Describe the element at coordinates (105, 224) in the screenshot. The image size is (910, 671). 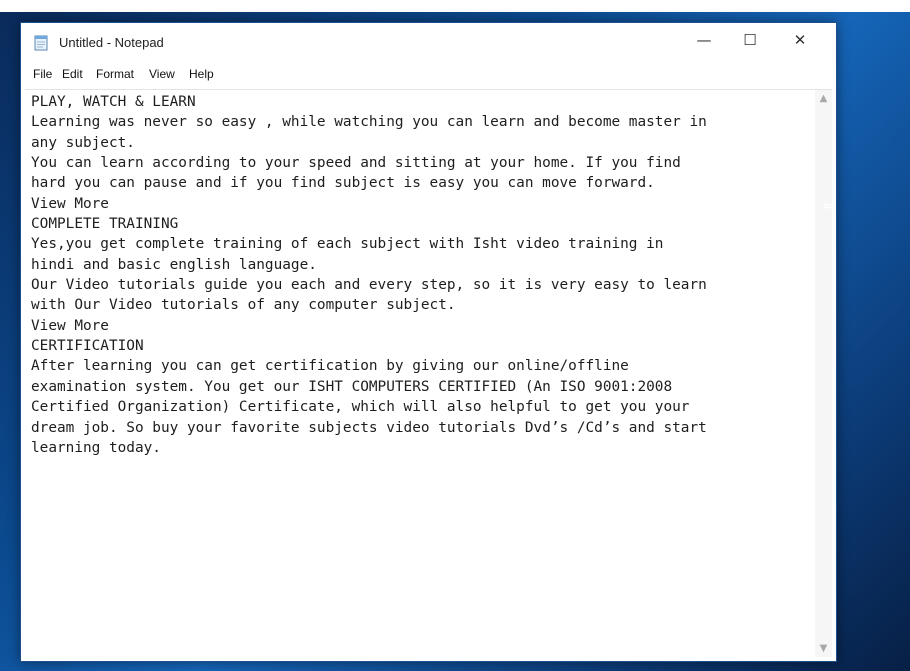
I see `editor-line: COMPLETE TRAINING` at that location.